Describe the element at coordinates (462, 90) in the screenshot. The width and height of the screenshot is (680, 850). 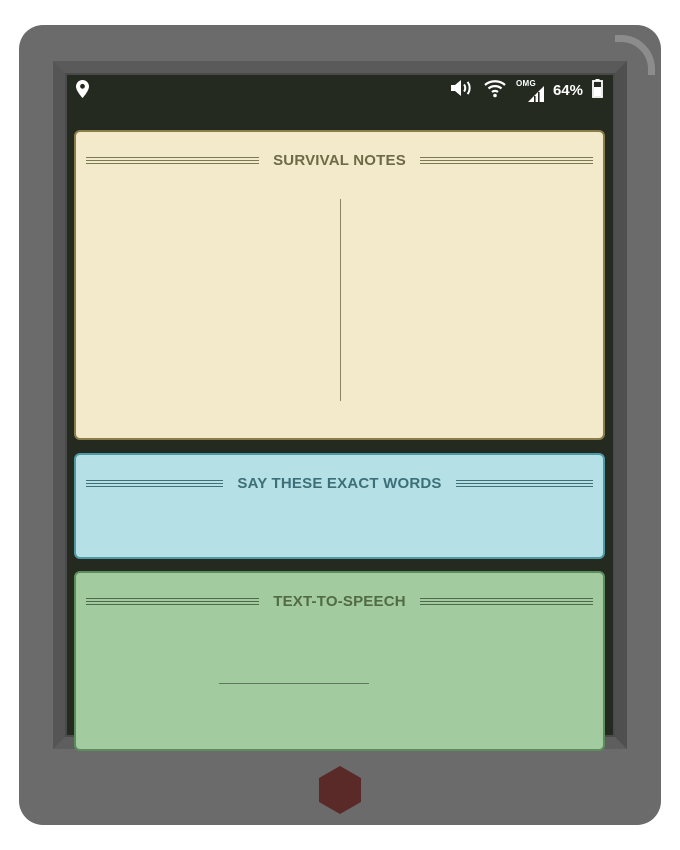
I see `volume-icon` at that location.